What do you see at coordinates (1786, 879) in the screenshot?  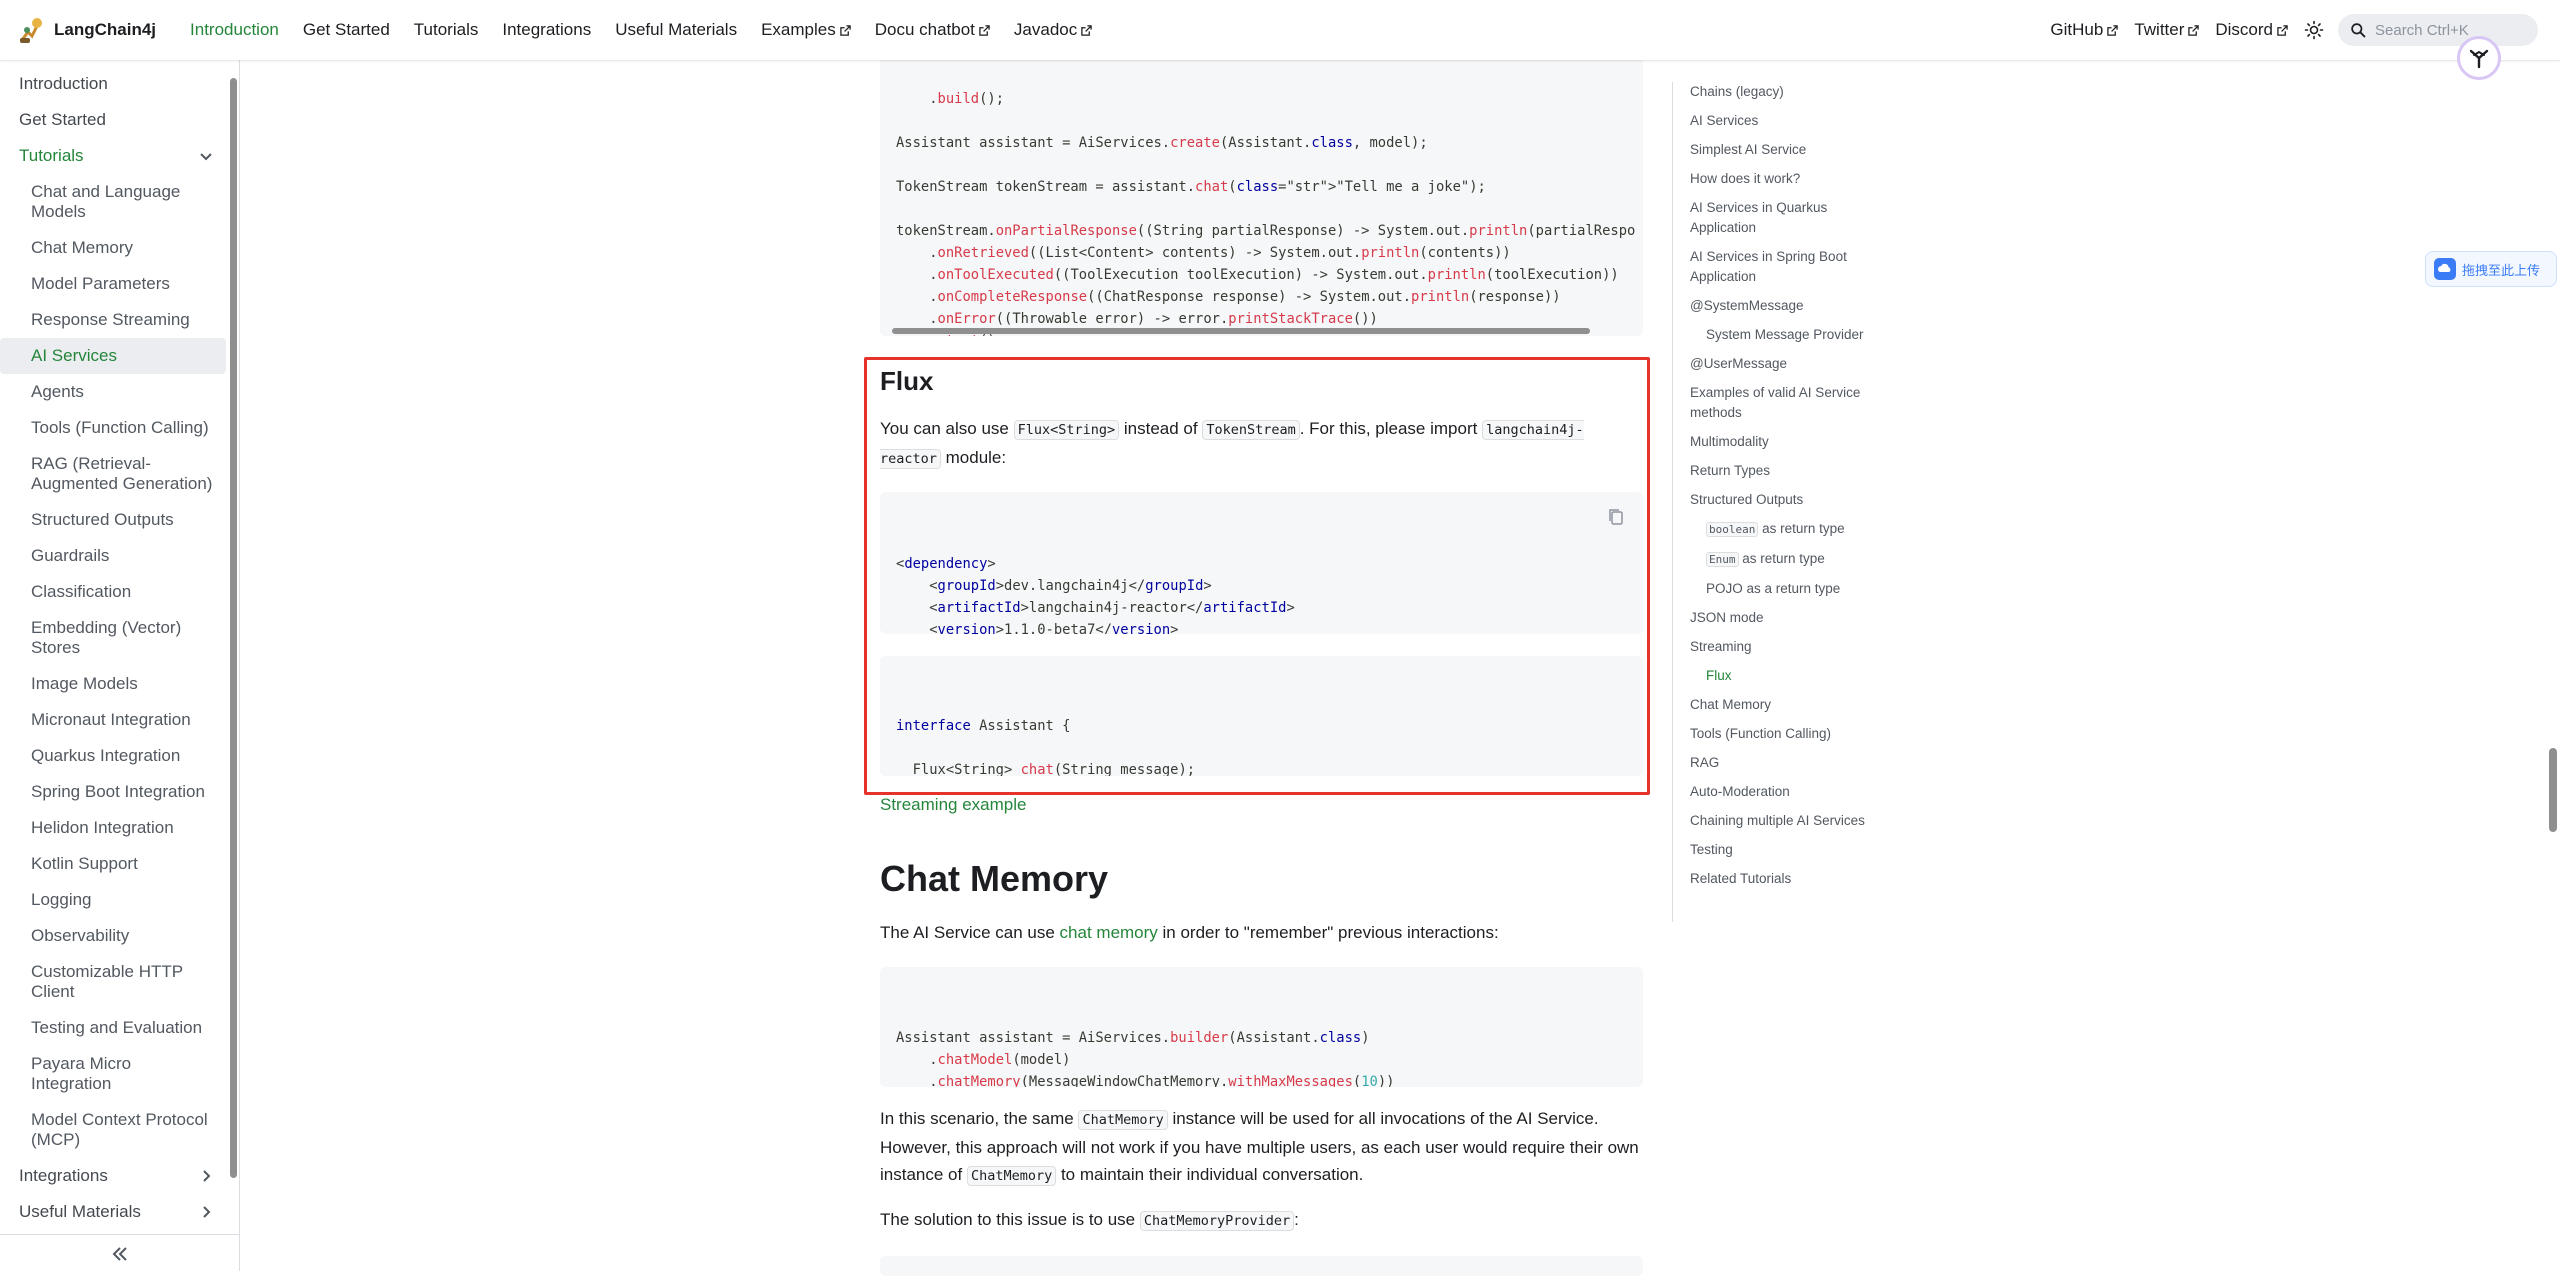 I see `toc-item-related-tutorials: Related Tutorials` at bounding box center [1786, 879].